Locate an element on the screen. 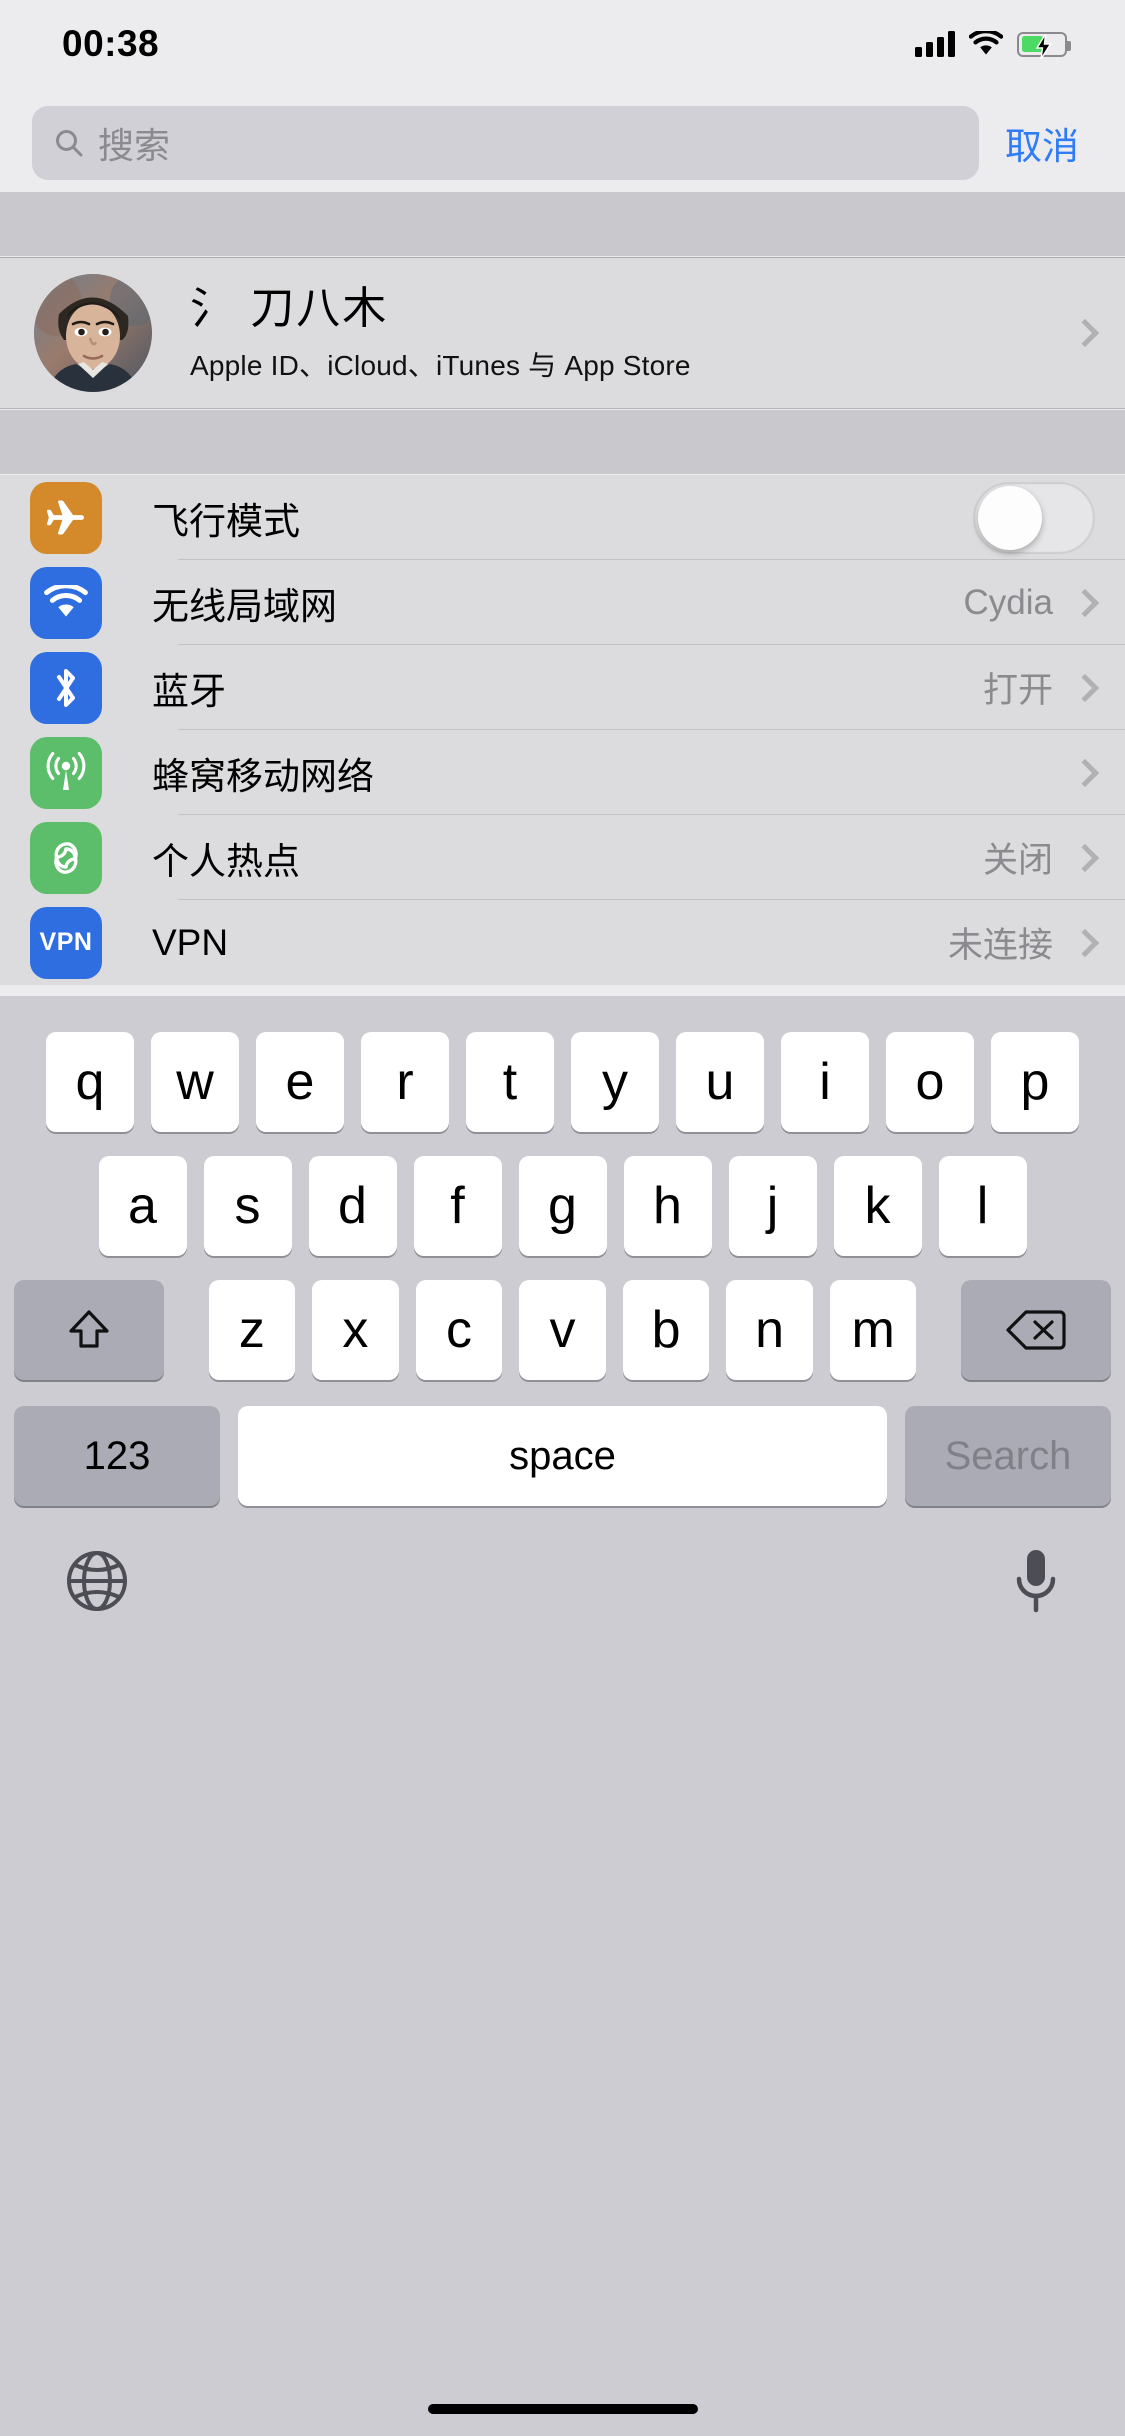  section-gap-bottom is located at coordinates (562, 442).